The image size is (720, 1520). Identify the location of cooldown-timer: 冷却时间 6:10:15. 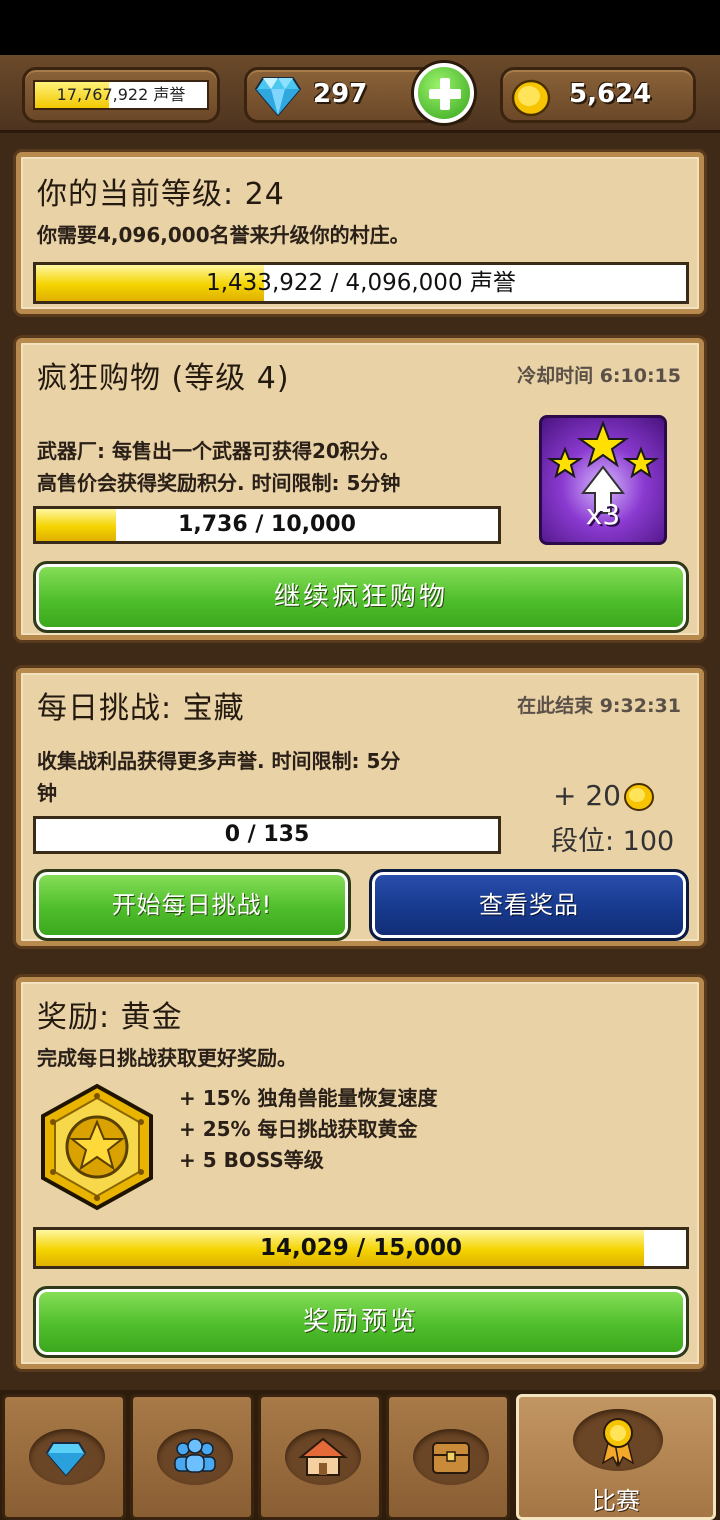
(599, 376).